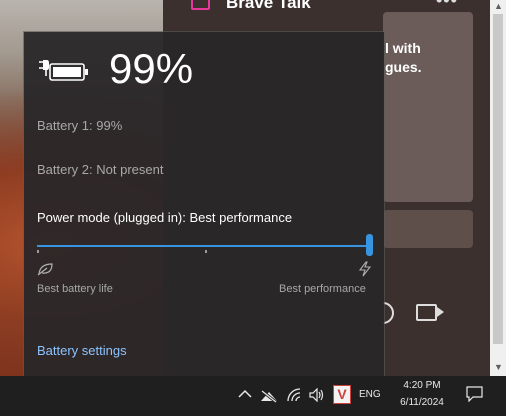 The image size is (506, 416). Describe the element at coordinates (200, 5) in the screenshot. I see `brave-talk-logo-icon` at that location.